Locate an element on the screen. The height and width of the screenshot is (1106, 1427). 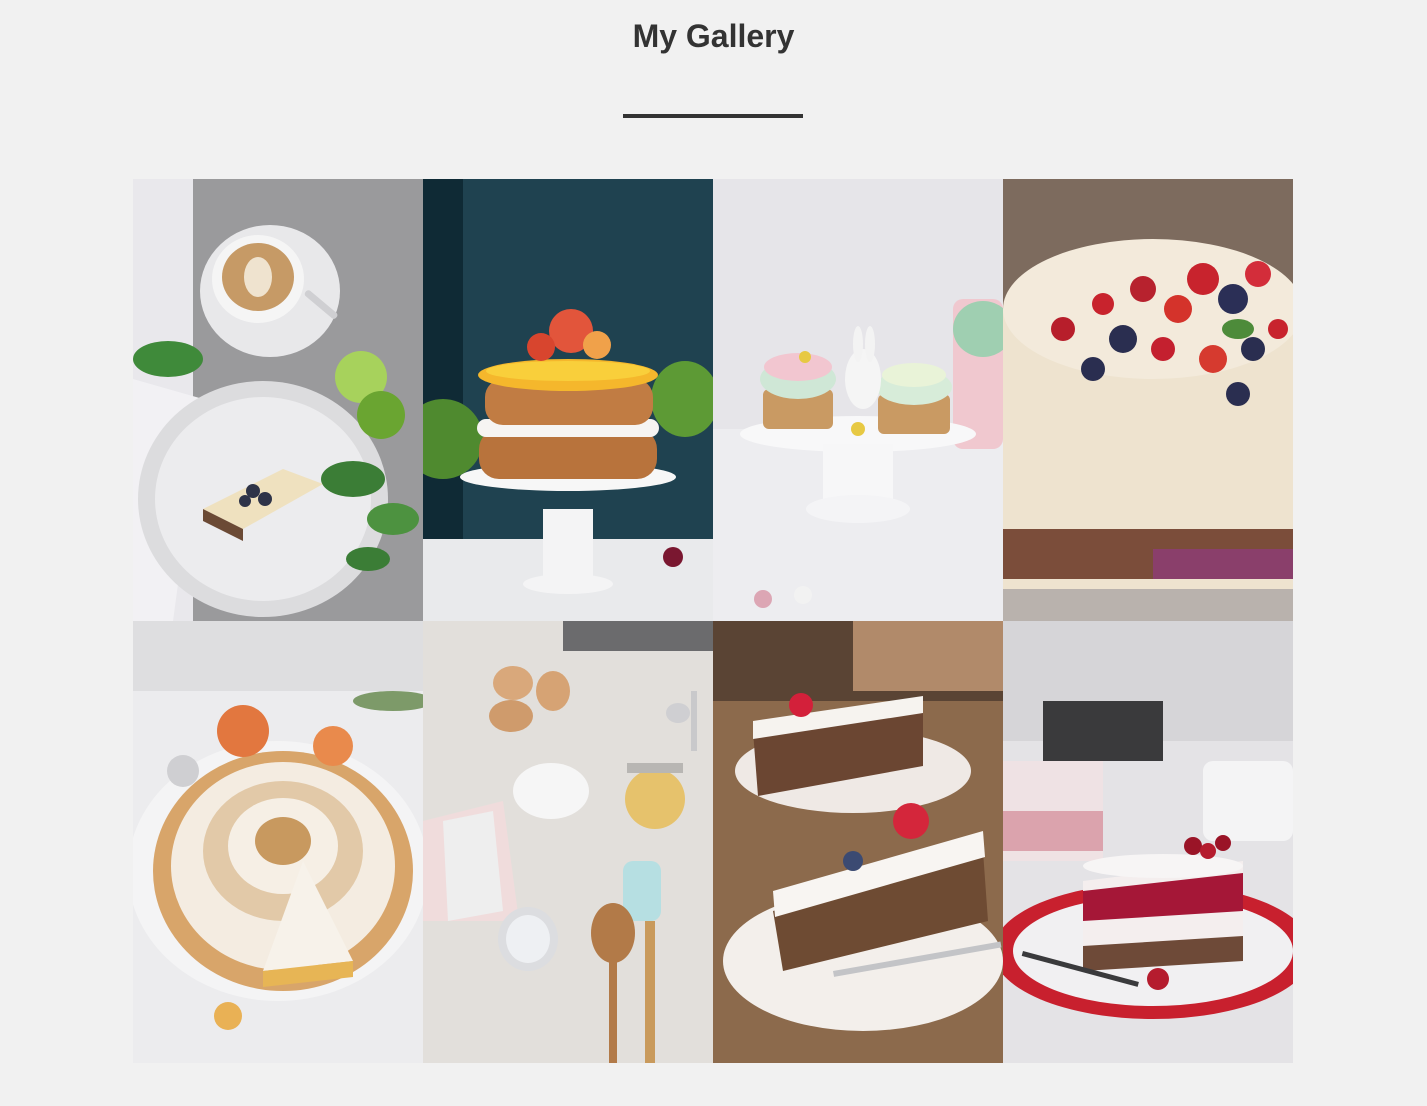
baking-ingredients-photo is located at coordinates (568, 842).